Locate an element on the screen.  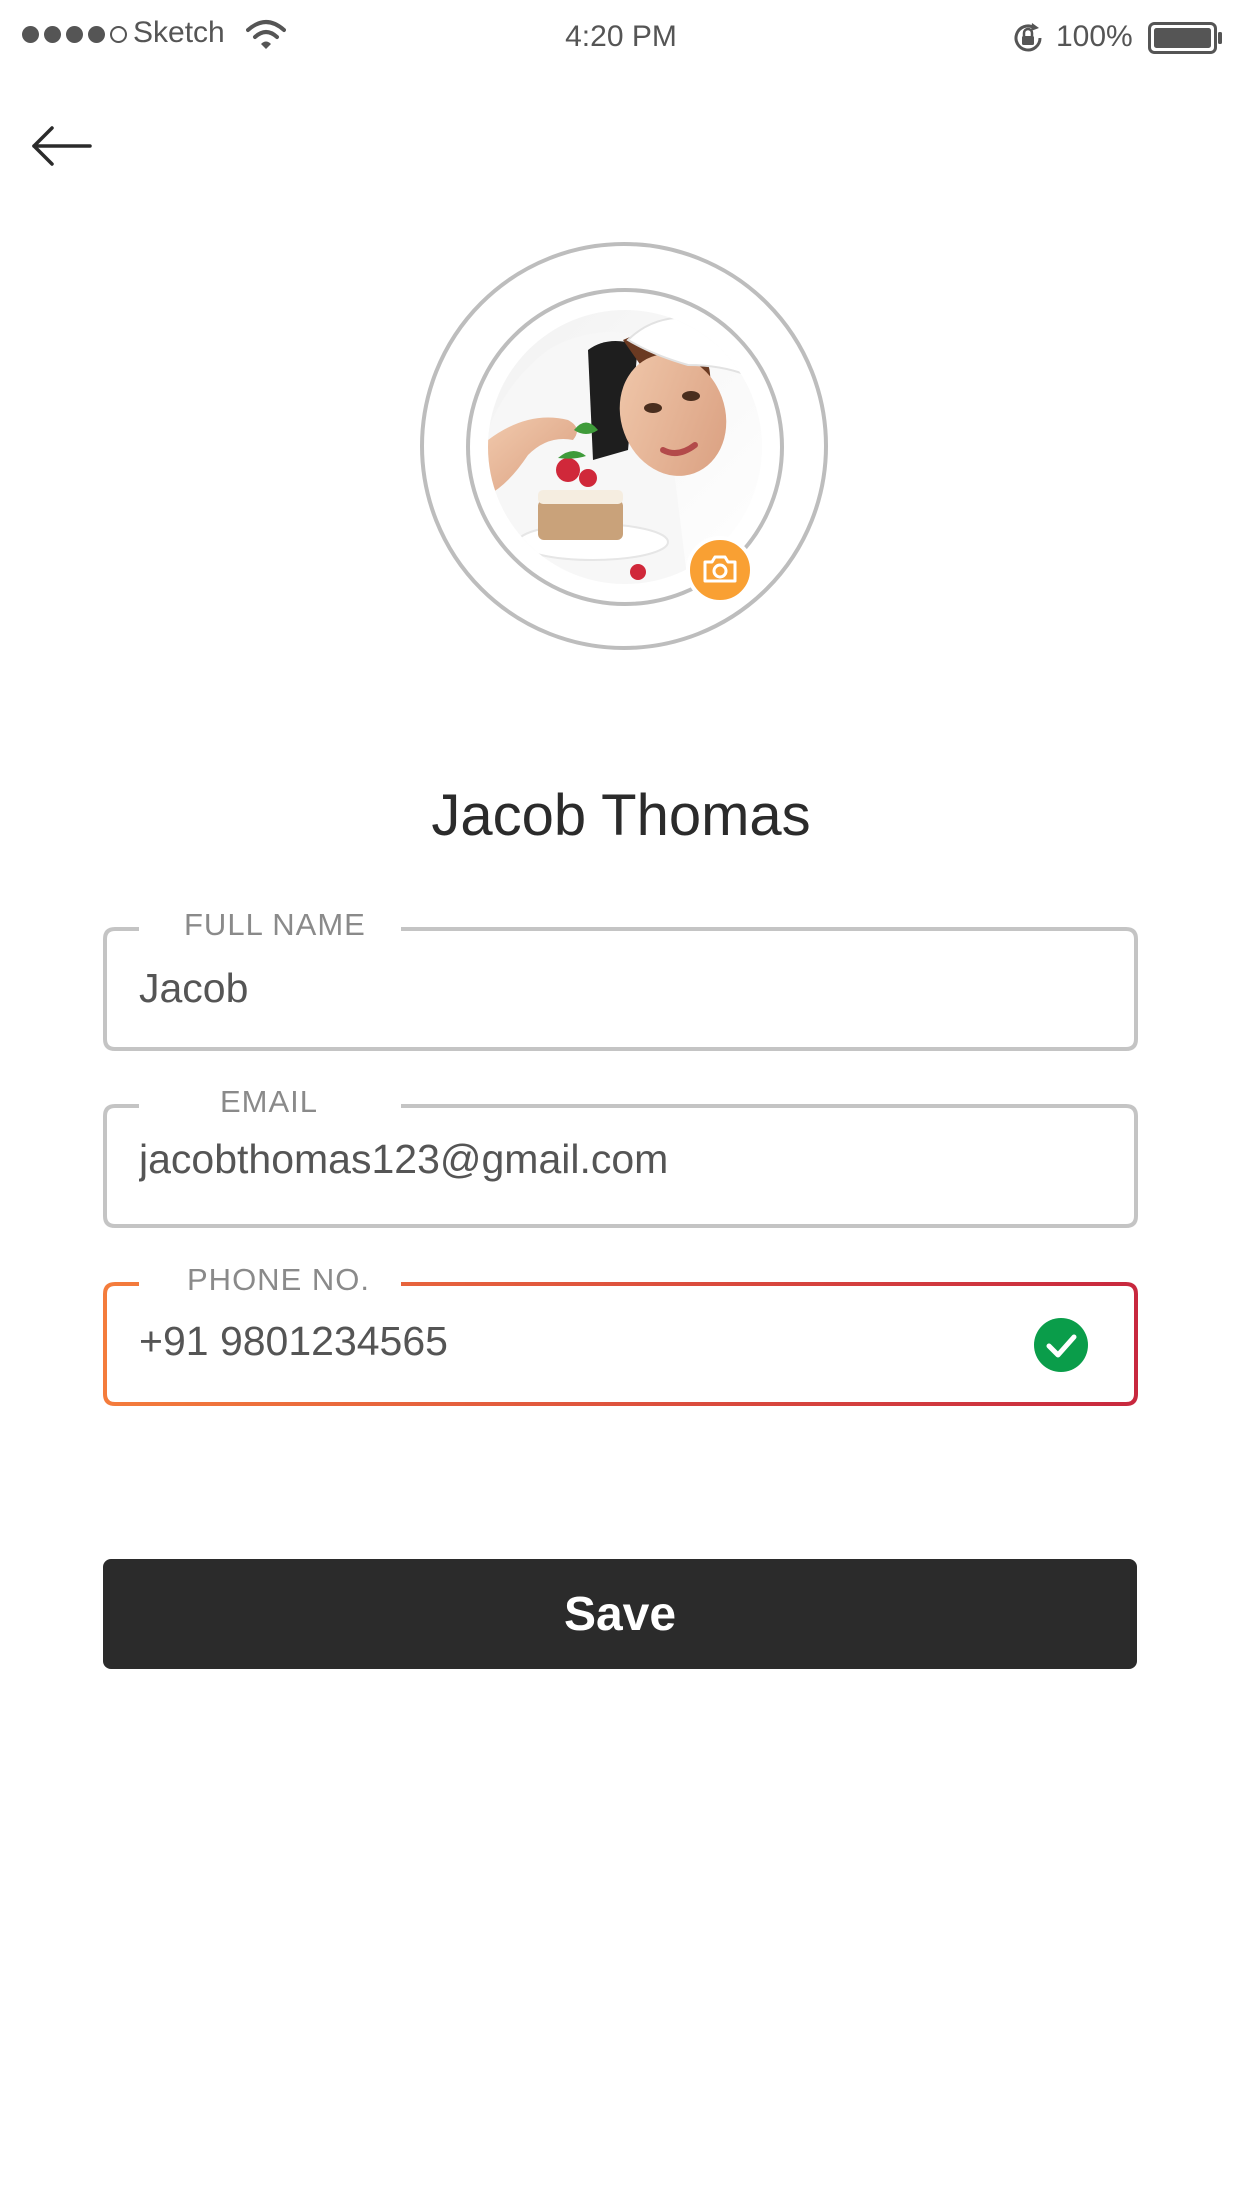
change-photo-button is located at coordinates (720, 570).